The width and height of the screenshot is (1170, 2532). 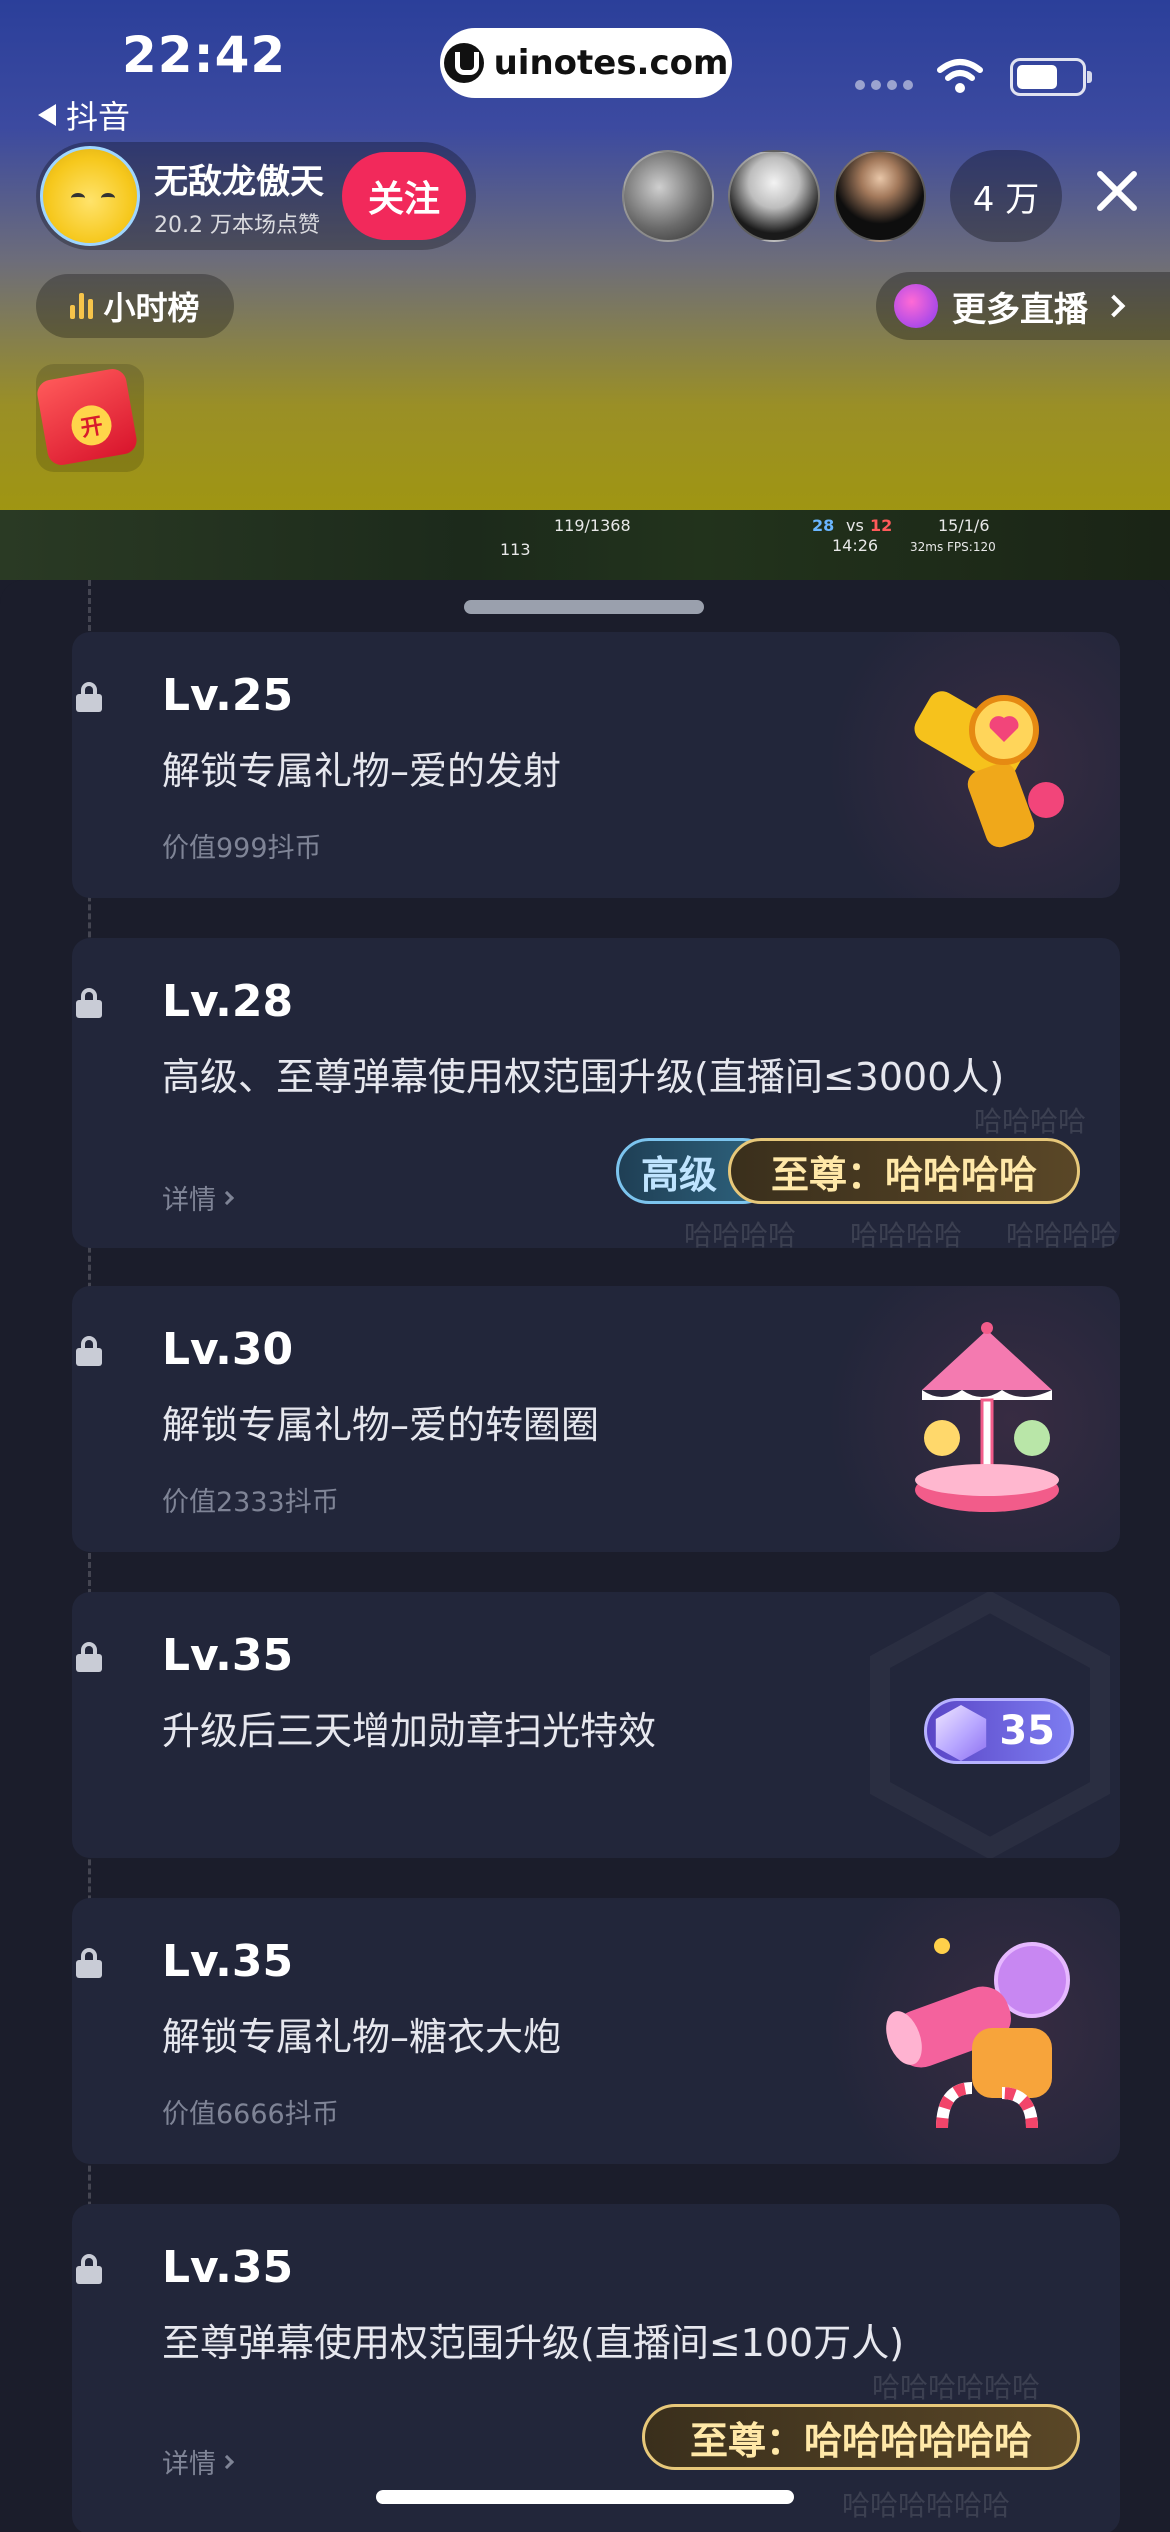 What do you see at coordinates (884, 85) in the screenshot?
I see `cellular-signal-icon` at bounding box center [884, 85].